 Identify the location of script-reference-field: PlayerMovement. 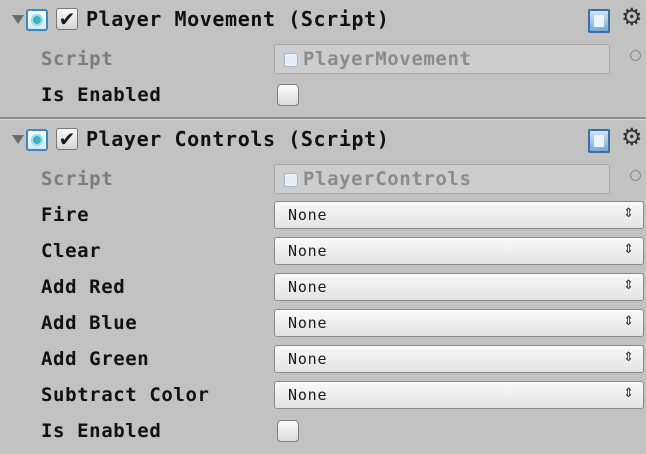
(442, 59).